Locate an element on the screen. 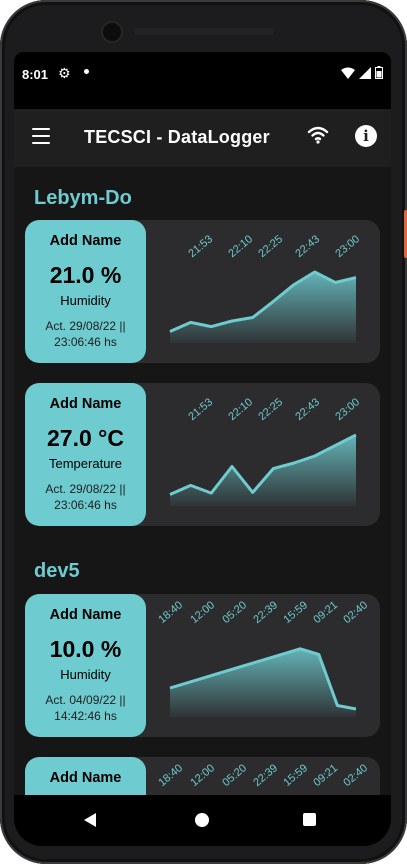 The width and height of the screenshot is (407, 864). app-bar: TECSCI - DataLogger i is located at coordinates (202, 138).